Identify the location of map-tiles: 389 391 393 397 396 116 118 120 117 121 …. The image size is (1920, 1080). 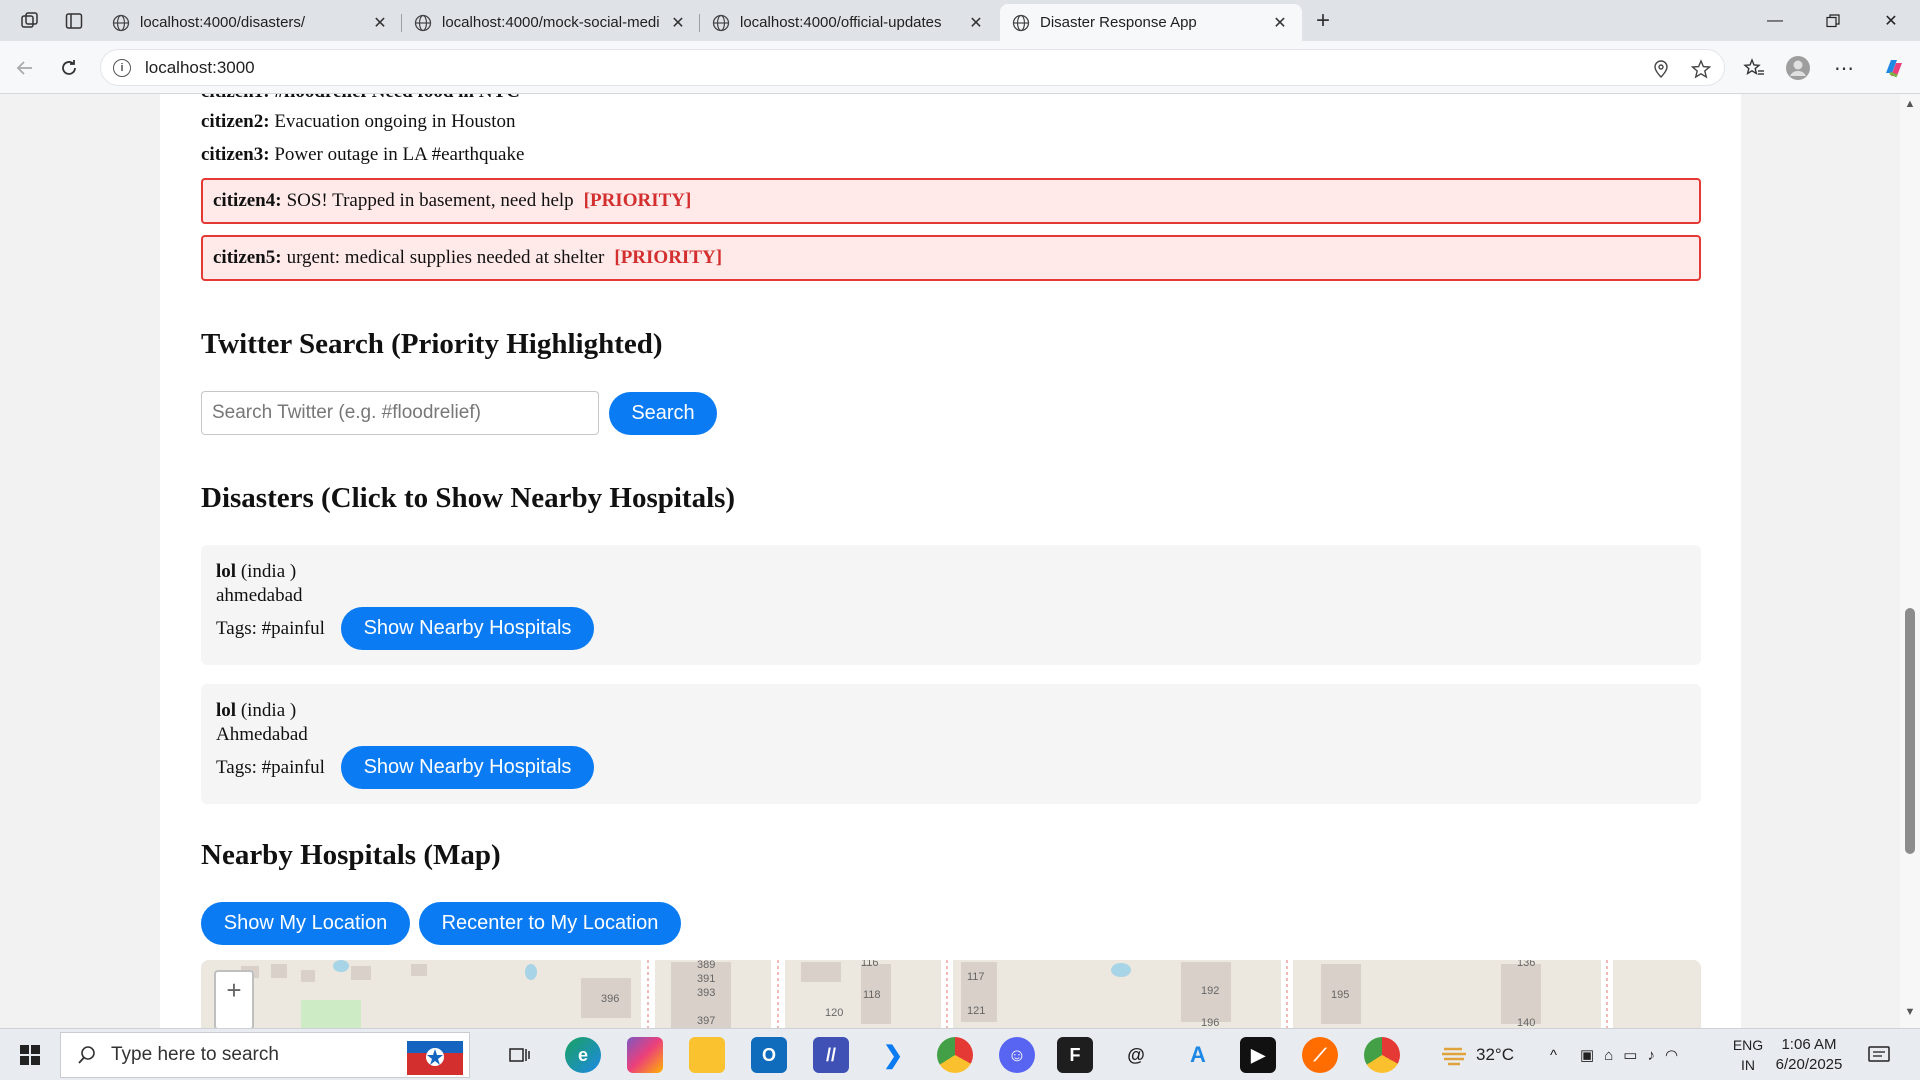
(951, 994).